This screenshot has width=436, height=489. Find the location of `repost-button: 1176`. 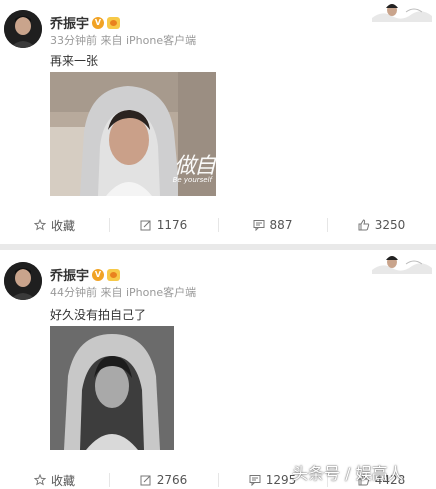

repost-button: 1176 is located at coordinates (163, 225).